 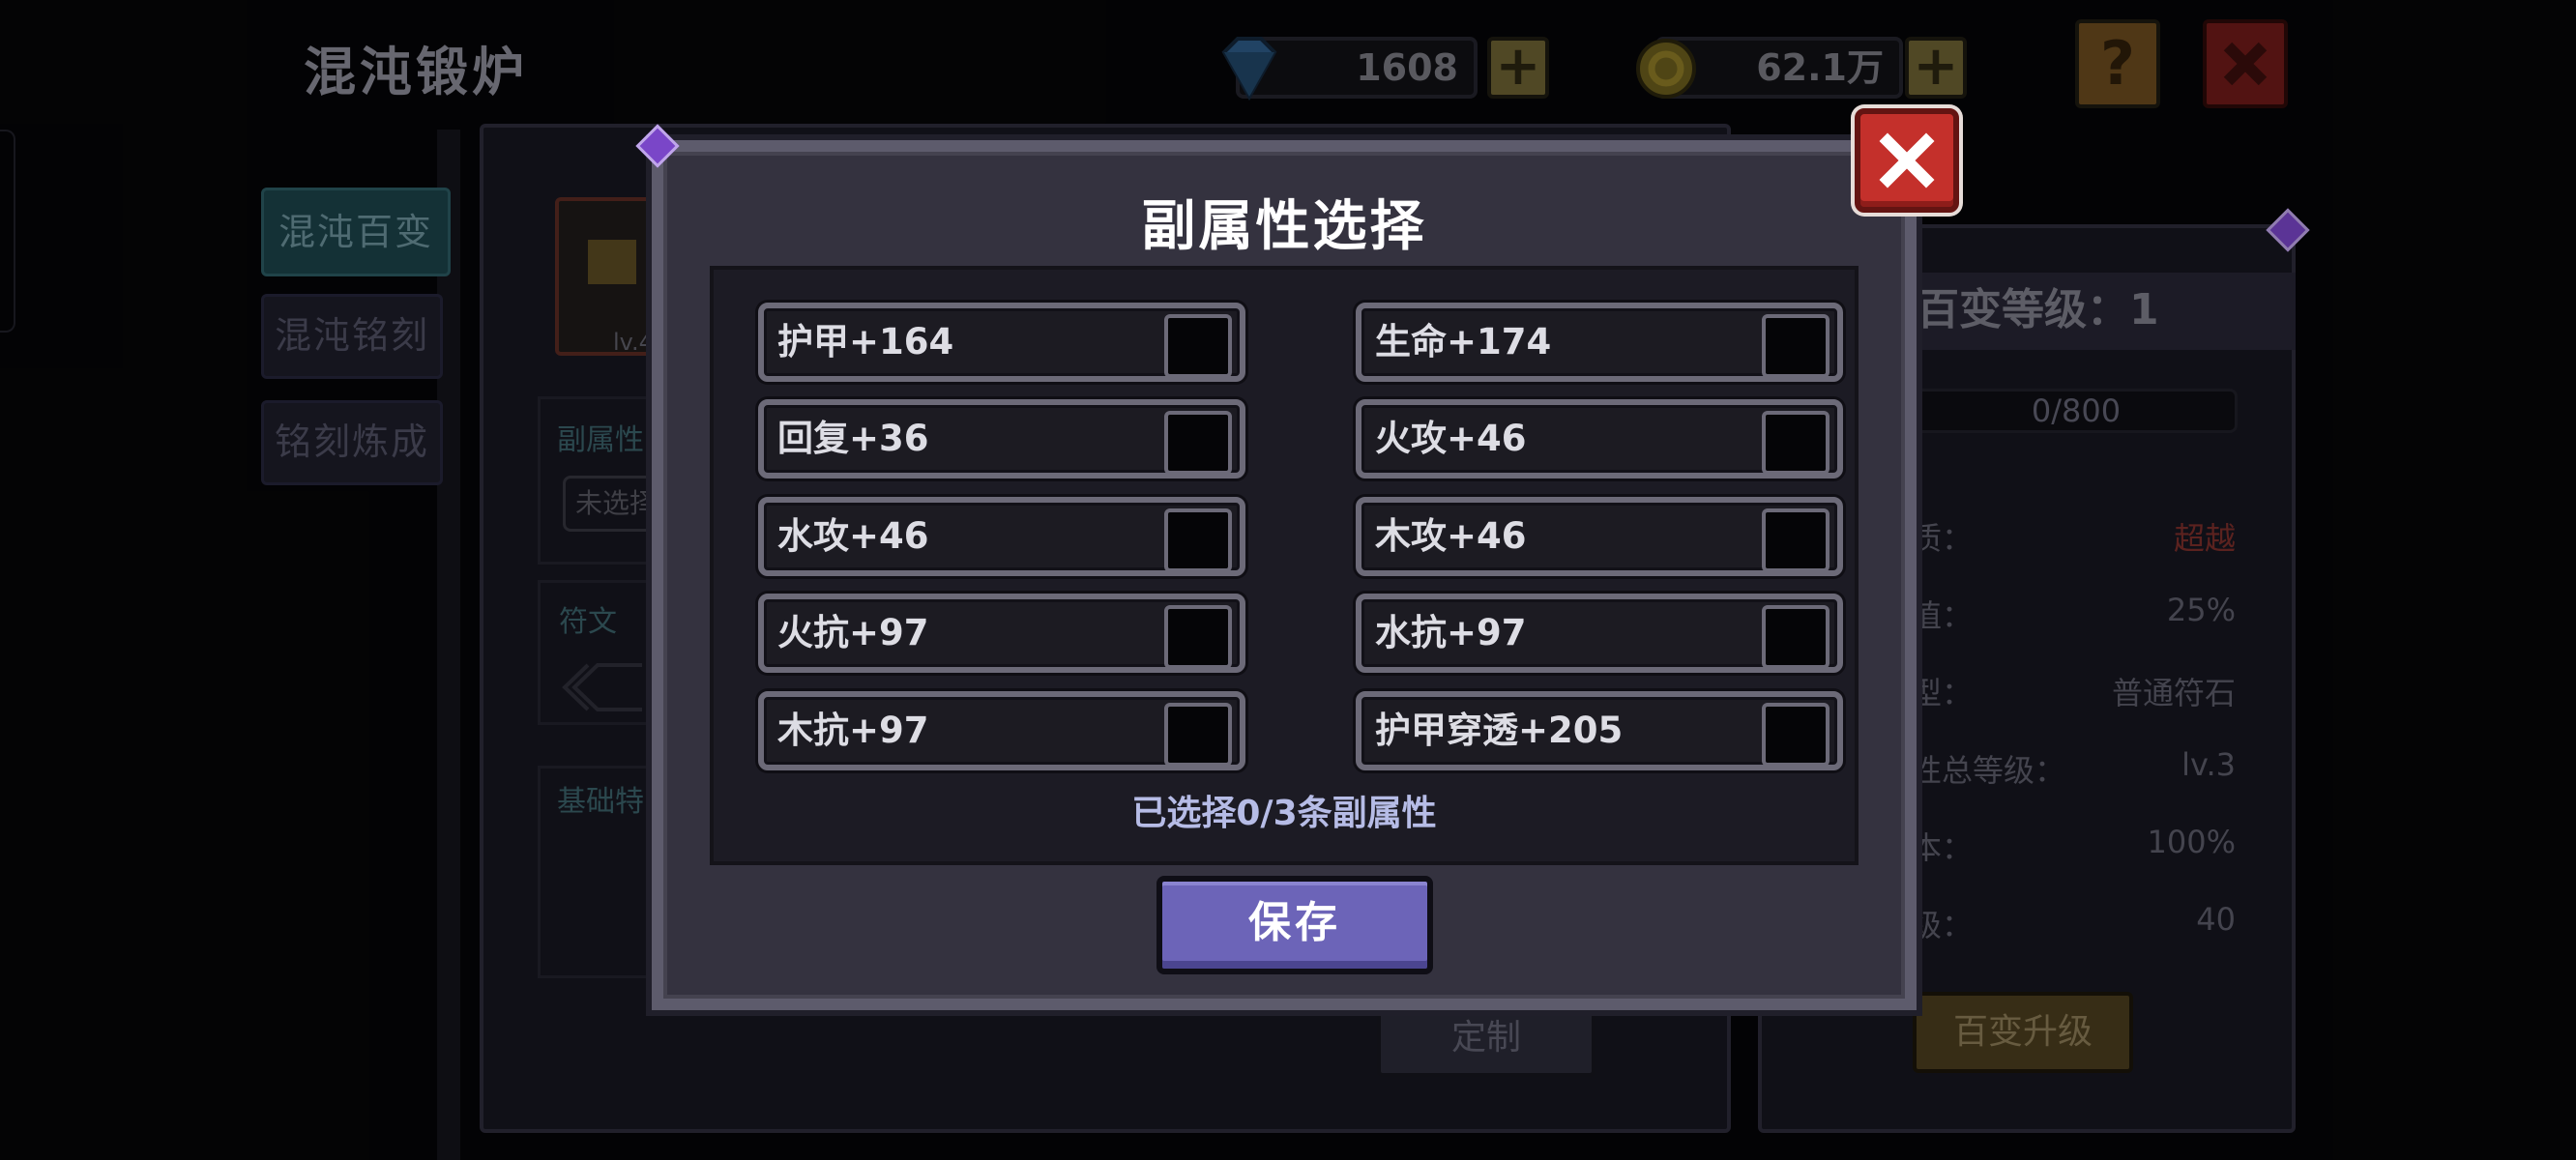 I want to click on option-label: 火攻+46, so click(x=1451, y=439).